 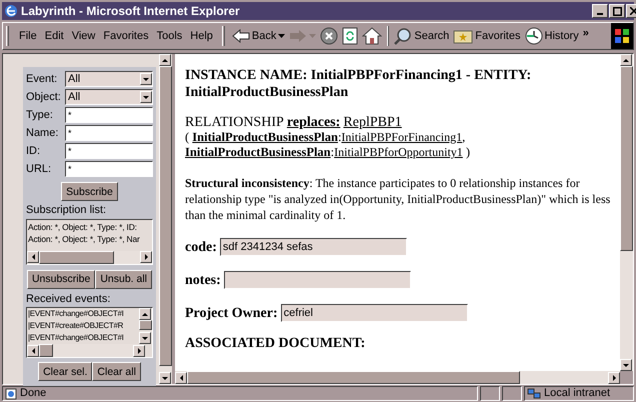 I want to click on field-label: Event:, so click(x=42, y=79).